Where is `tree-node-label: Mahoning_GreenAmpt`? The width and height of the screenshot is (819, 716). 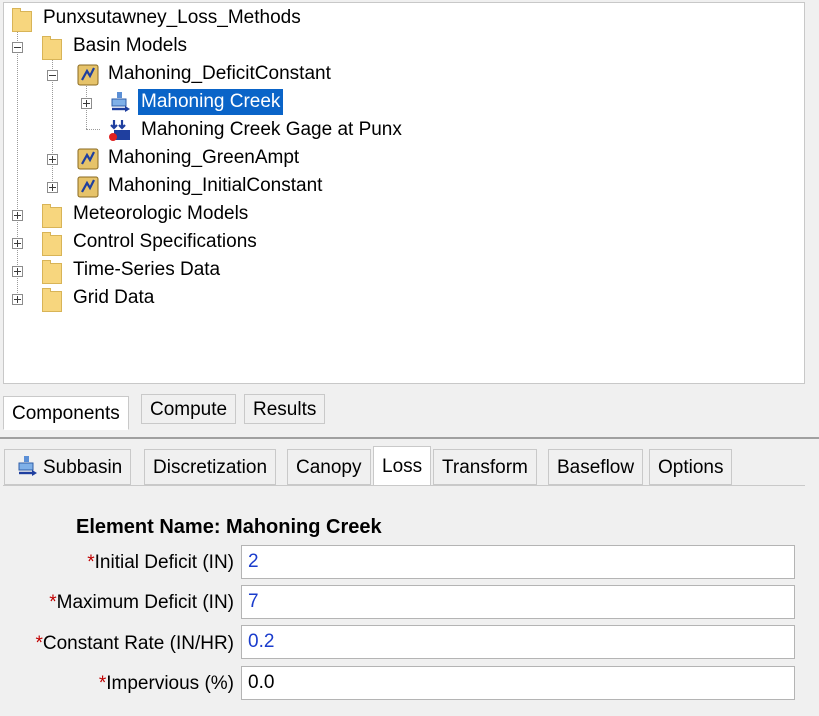 tree-node-label: Mahoning_GreenAmpt is located at coordinates (204, 157).